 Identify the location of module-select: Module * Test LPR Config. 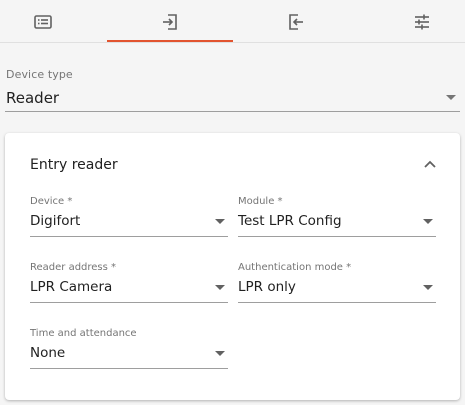
(337, 216).